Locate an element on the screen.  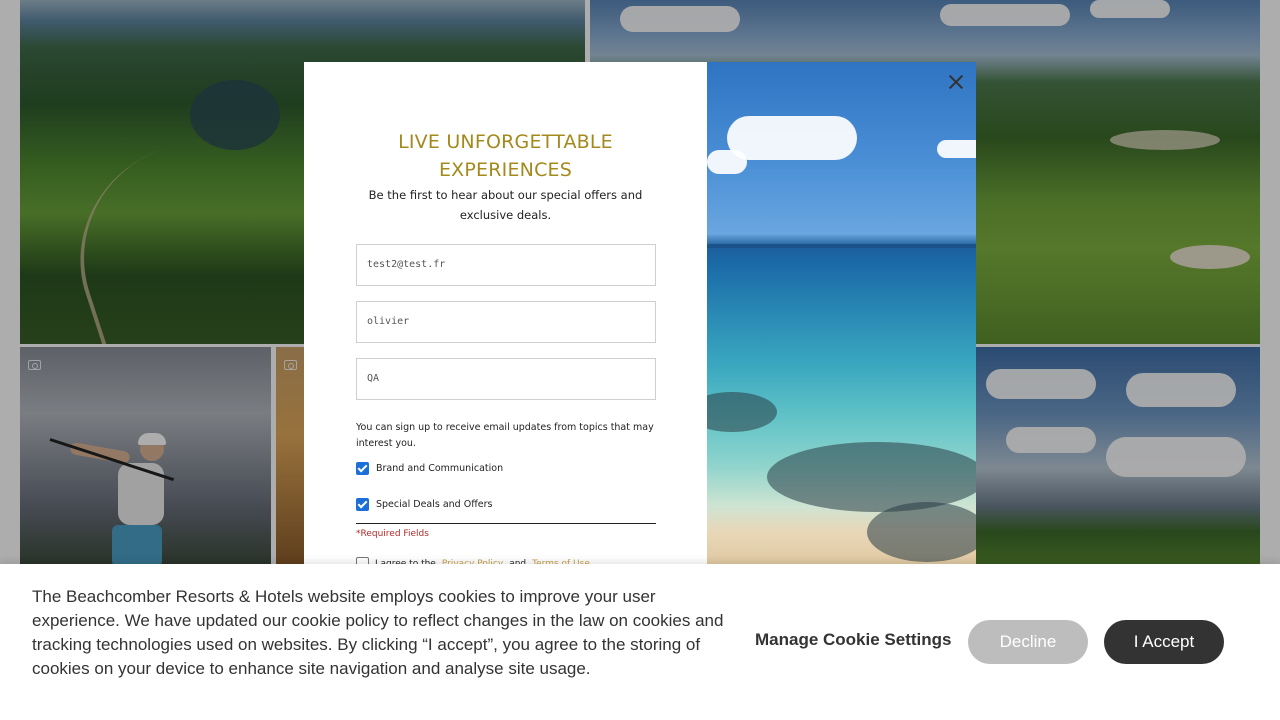
modal-title-line2: EXPERIENCES is located at coordinates (505, 170).